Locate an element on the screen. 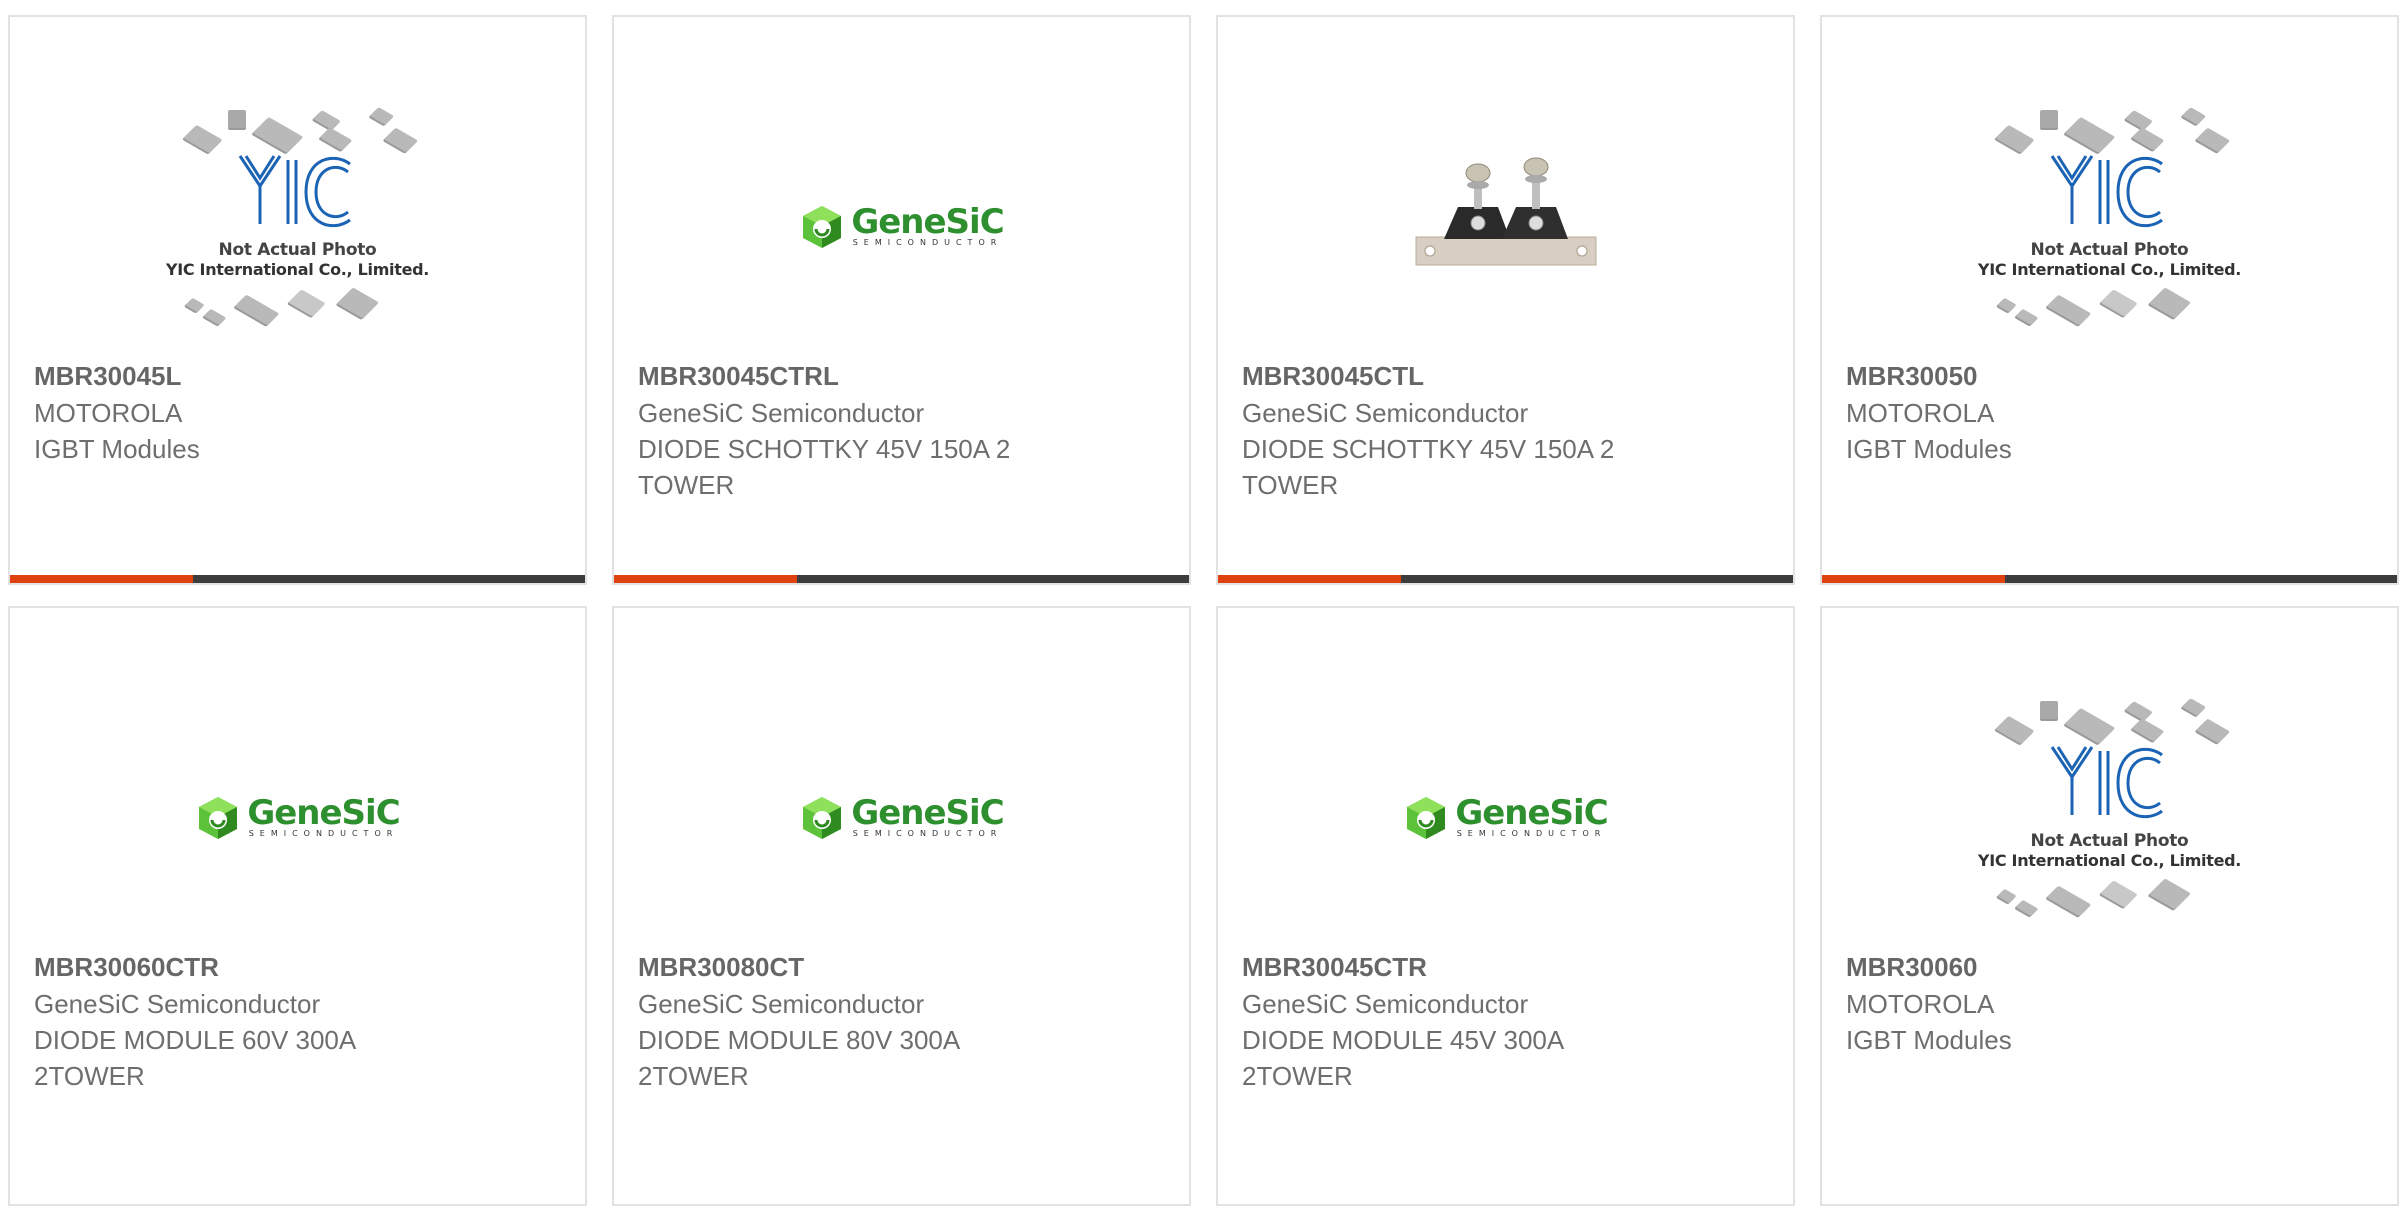 This screenshot has height=1206, width=2400. product-image is located at coordinates (1505, 227).